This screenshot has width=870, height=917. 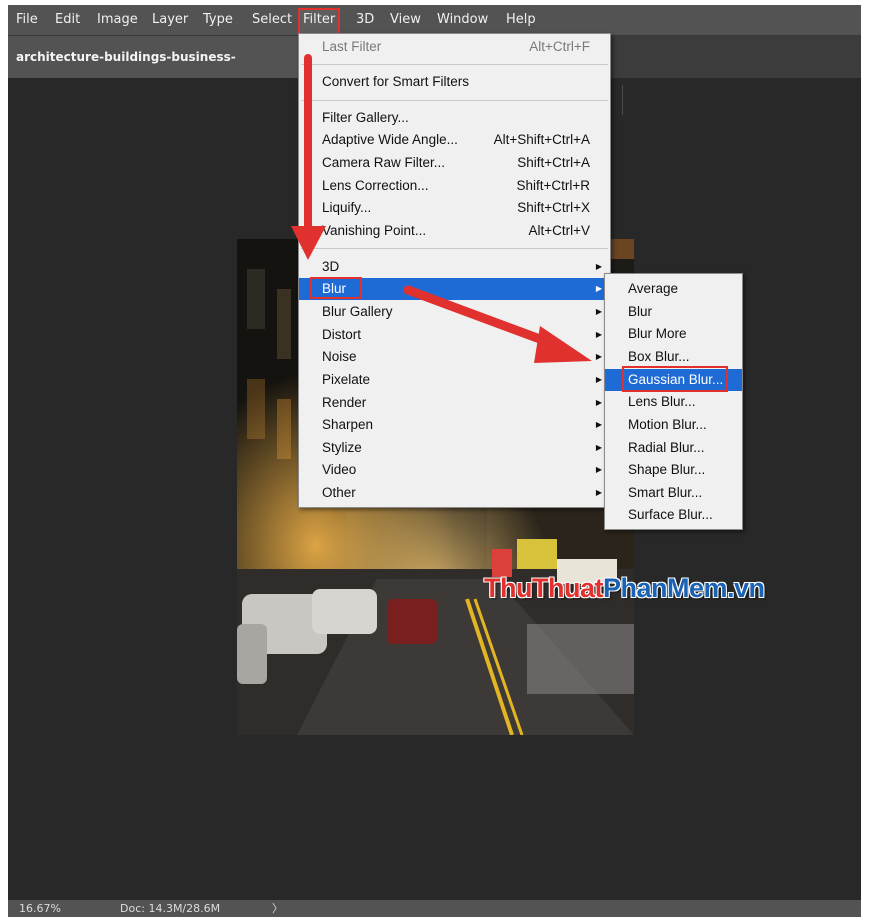 What do you see at coordinates (454, 231) in the screenshot?
I see `menu-item-vanishing-point: Vanishing Point... Alt+Ctrl+V` at bounding box center [454, 231].